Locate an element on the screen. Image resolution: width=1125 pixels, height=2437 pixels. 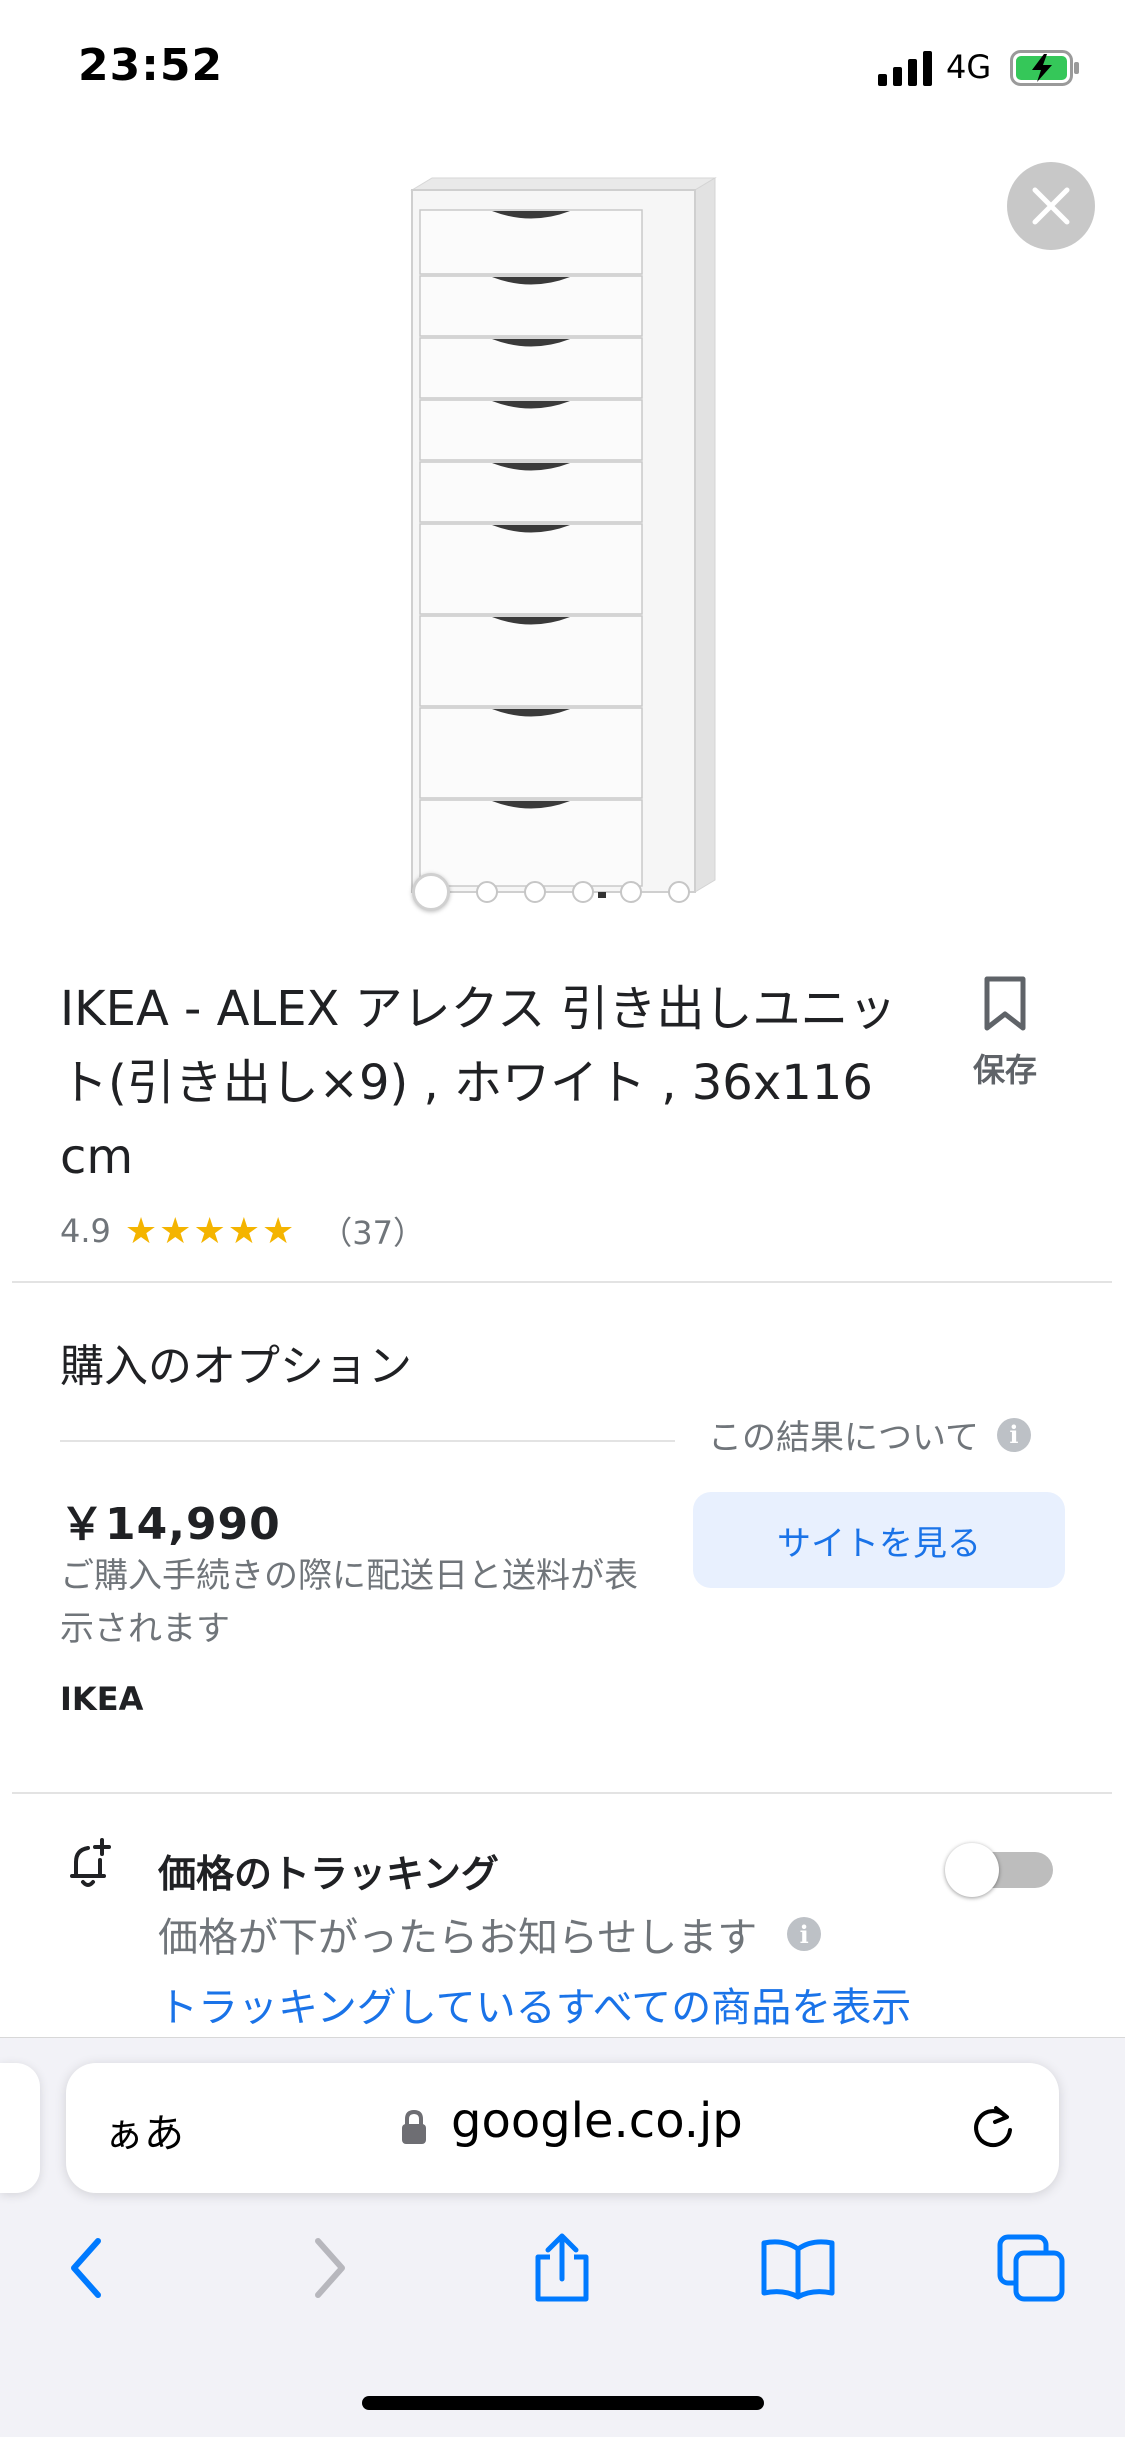
bookmark-icon is located at coordinates (1005, 1003).